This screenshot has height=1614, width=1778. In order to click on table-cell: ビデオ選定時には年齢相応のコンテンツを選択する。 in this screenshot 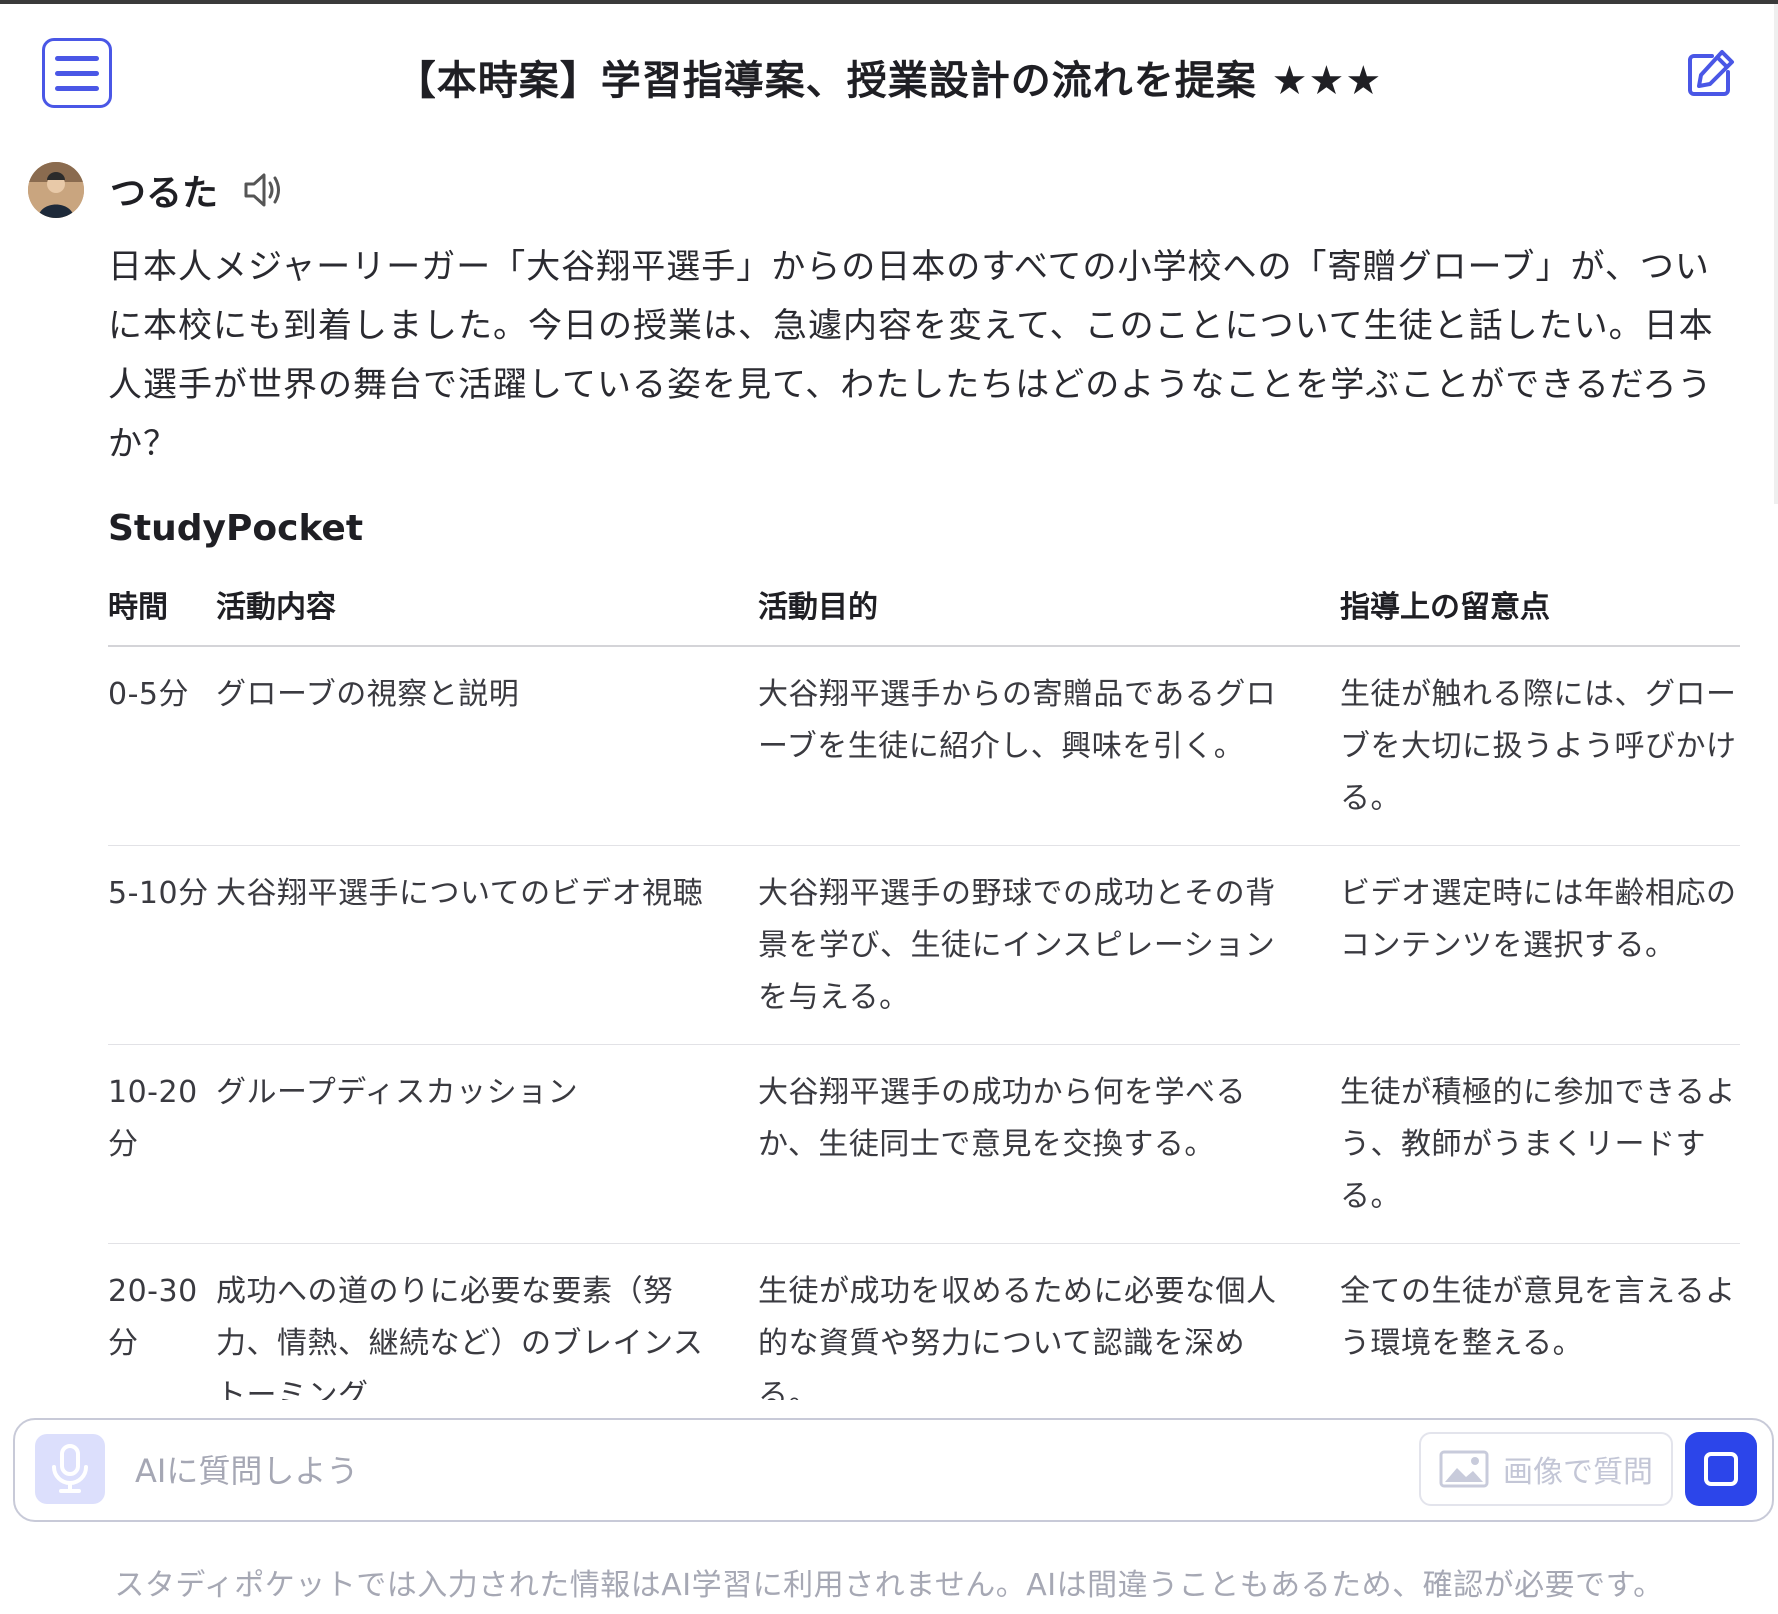, I will do `click(1540, 945)`.